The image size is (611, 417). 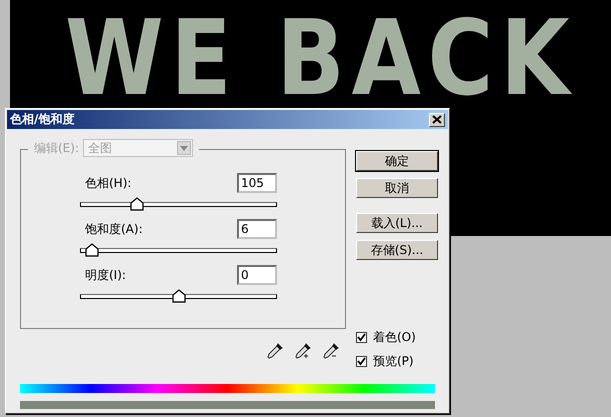 I want to click on dialog-button: 确定, so click(x=397, y=161).